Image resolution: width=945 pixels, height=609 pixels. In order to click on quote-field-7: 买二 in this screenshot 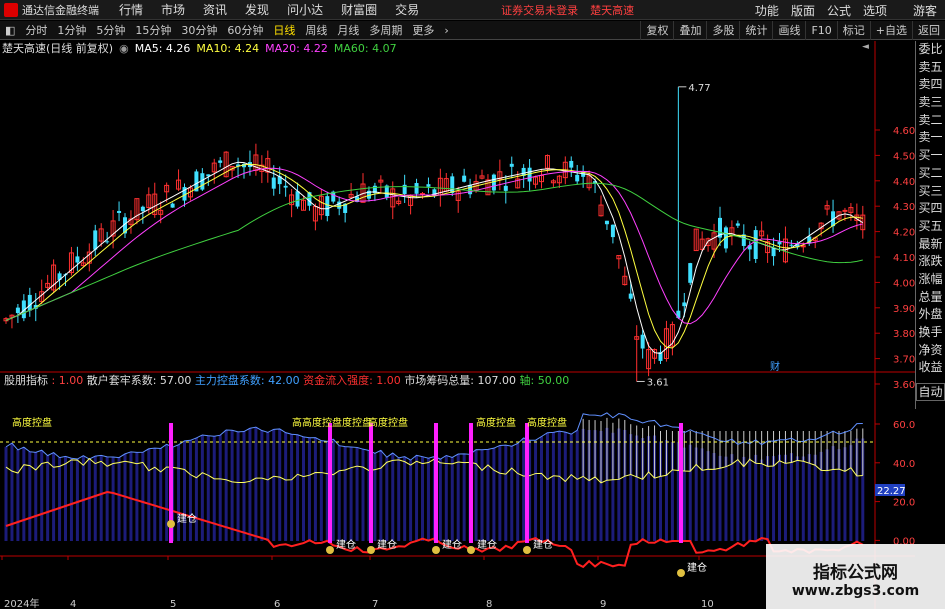, I will do `click(930, 174)`.